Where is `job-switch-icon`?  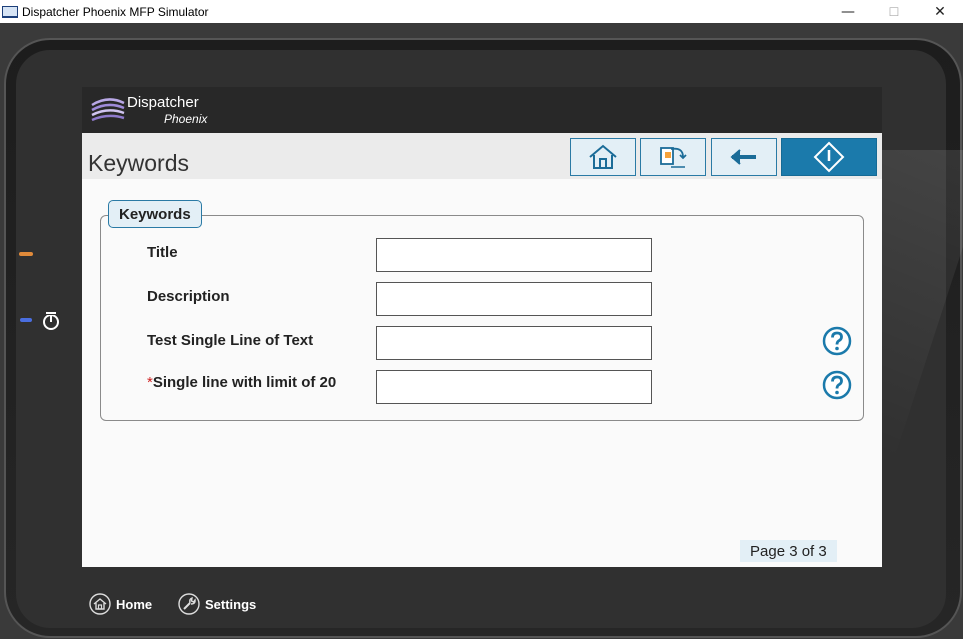 job-switch-icon is located at coordinates (673, 157).